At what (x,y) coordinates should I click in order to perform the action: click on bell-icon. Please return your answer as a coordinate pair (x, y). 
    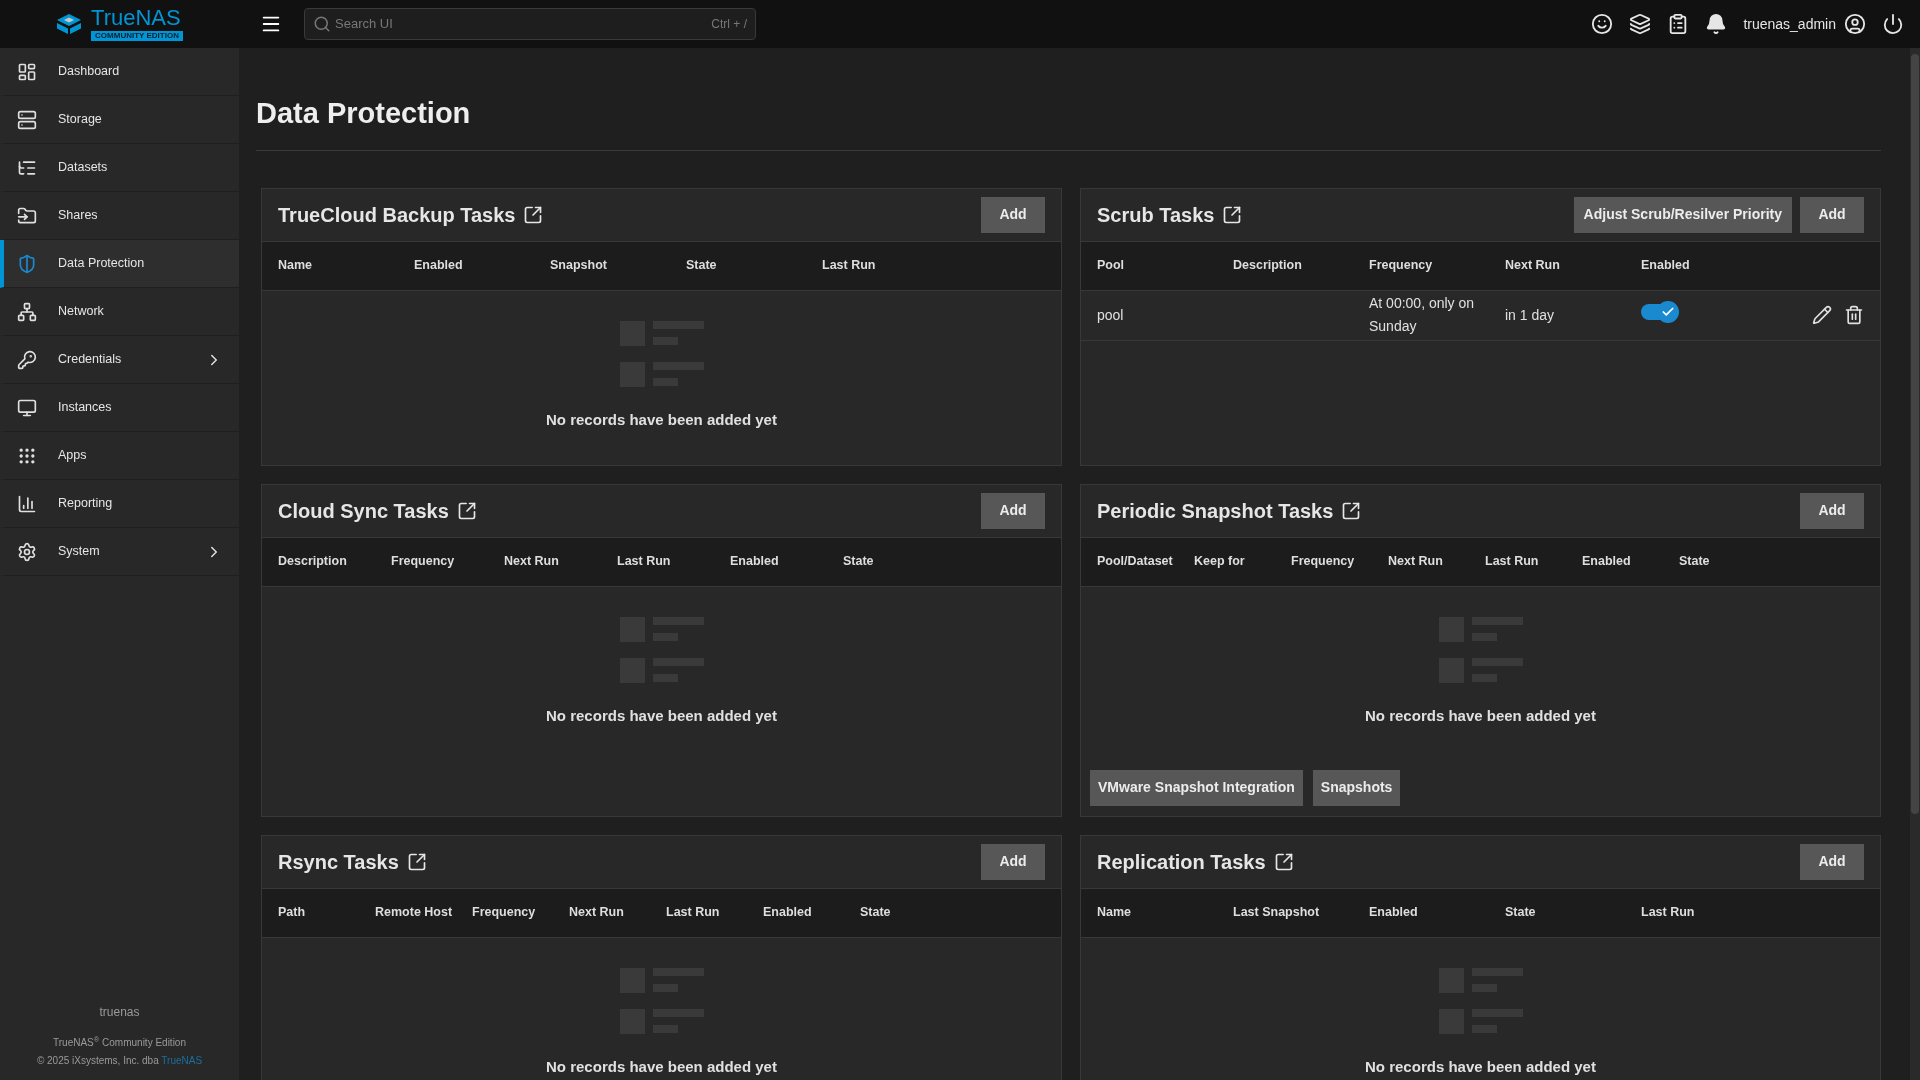
    Looking at the image, I should click on (1716, 24).